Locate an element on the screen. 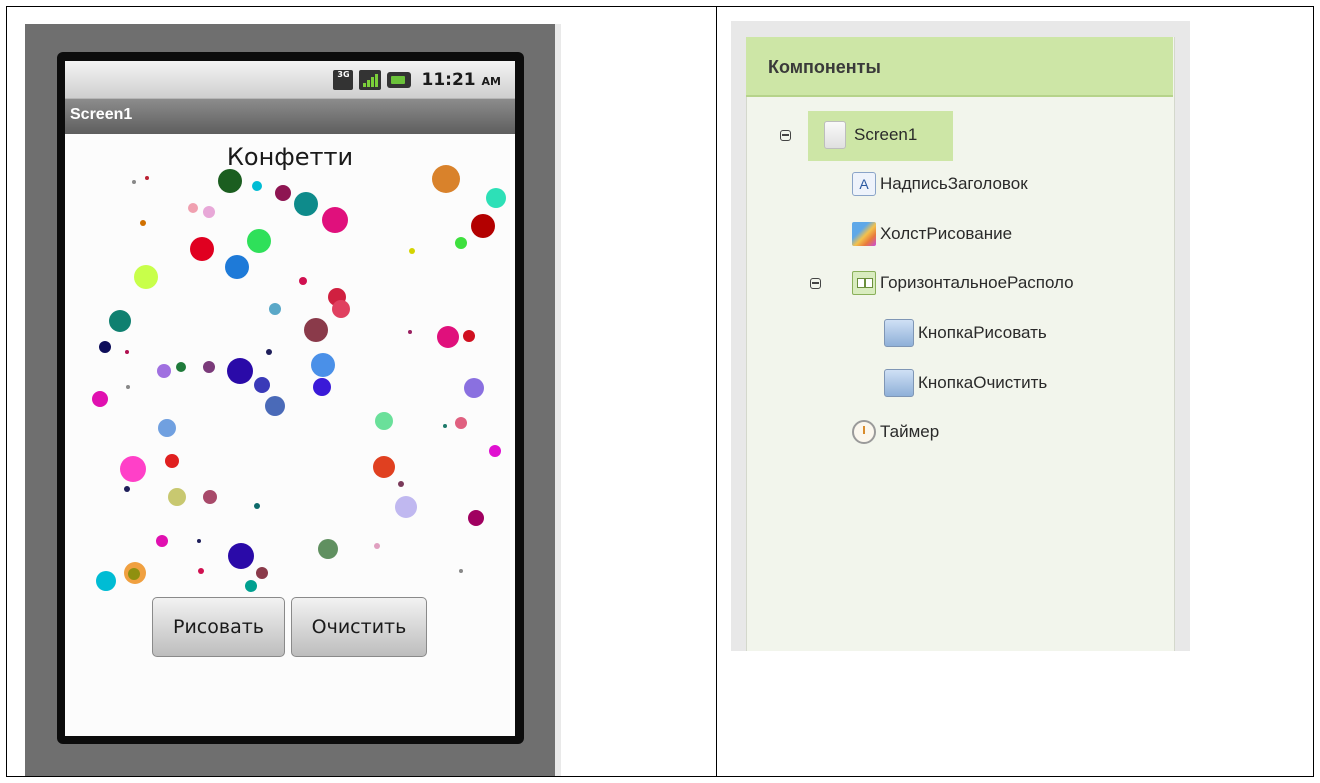  tree-item-label: A НадписьЗаголовок is located at coordinates (940, 184).